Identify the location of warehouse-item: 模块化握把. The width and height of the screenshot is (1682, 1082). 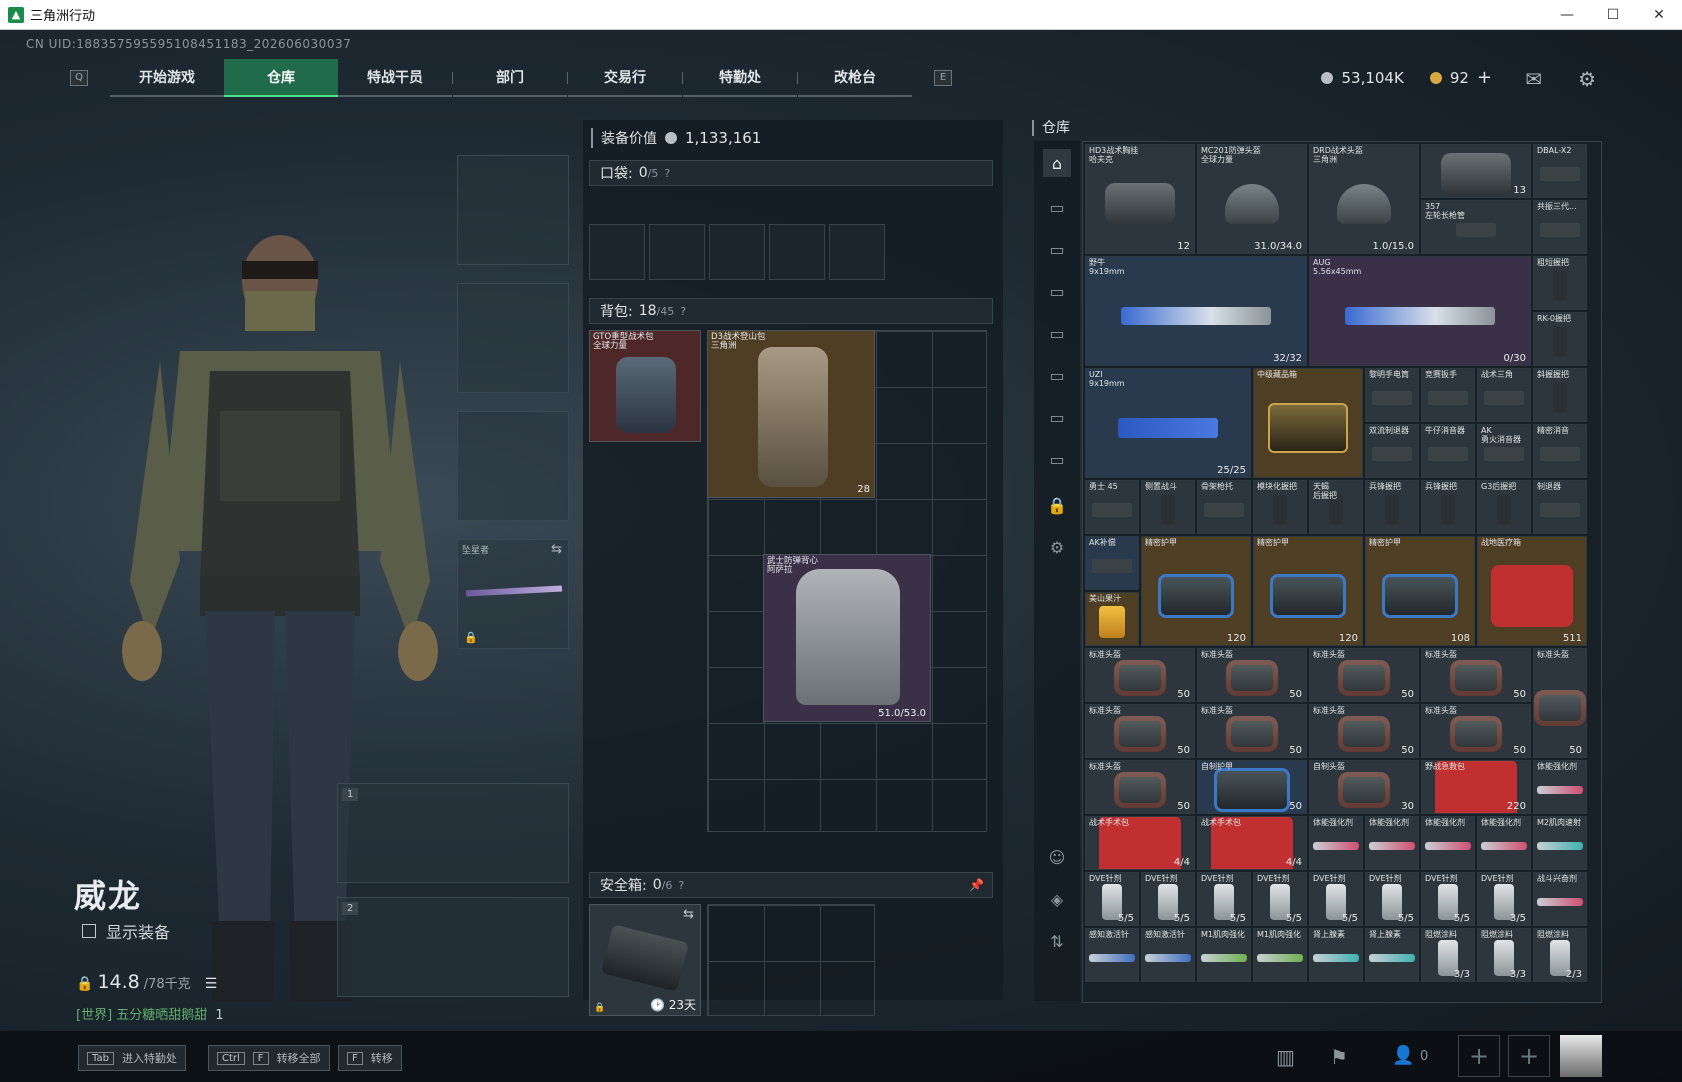
(1280, 507).